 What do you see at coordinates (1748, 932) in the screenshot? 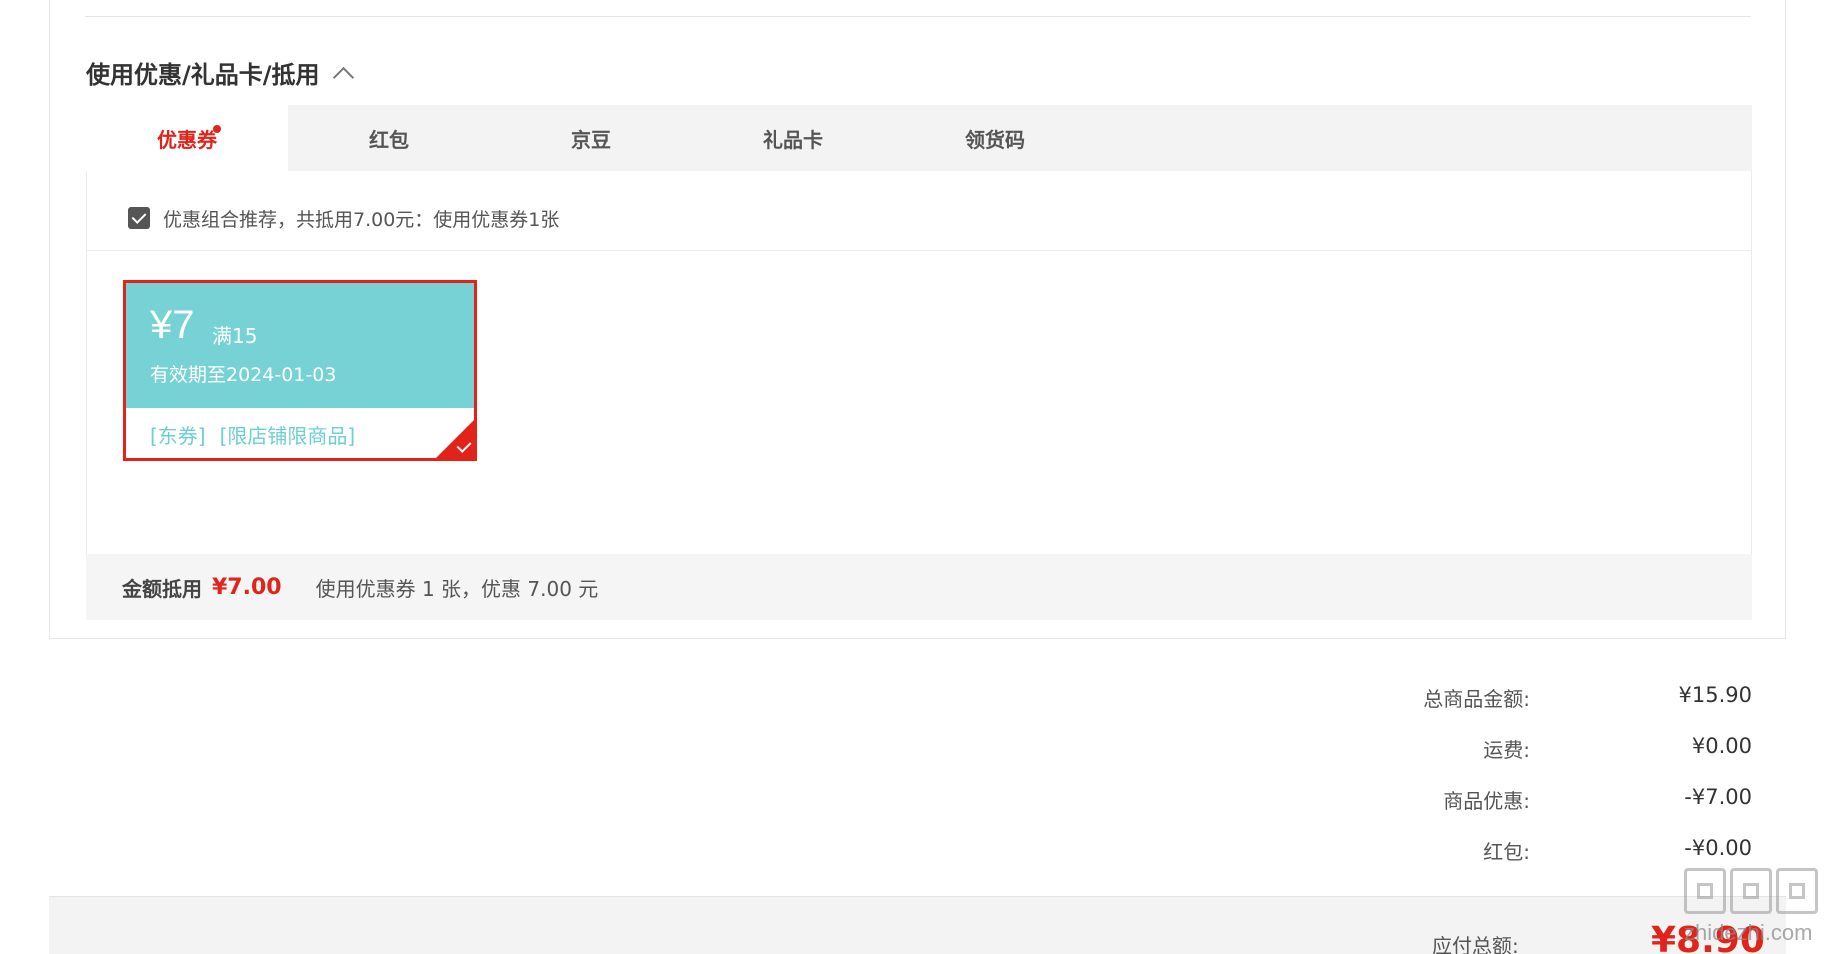
I see `watermark-text: zhidezhi.com` at bounding box center [1748, 932].